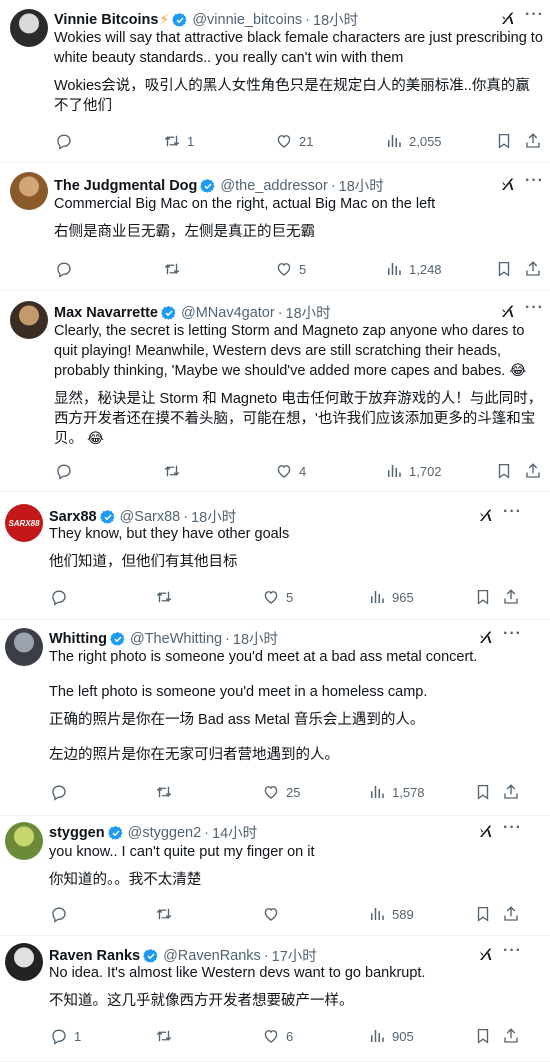 This screenshot has height=1062, width=550. I want to click on like-button: 4, so click(290, 471).